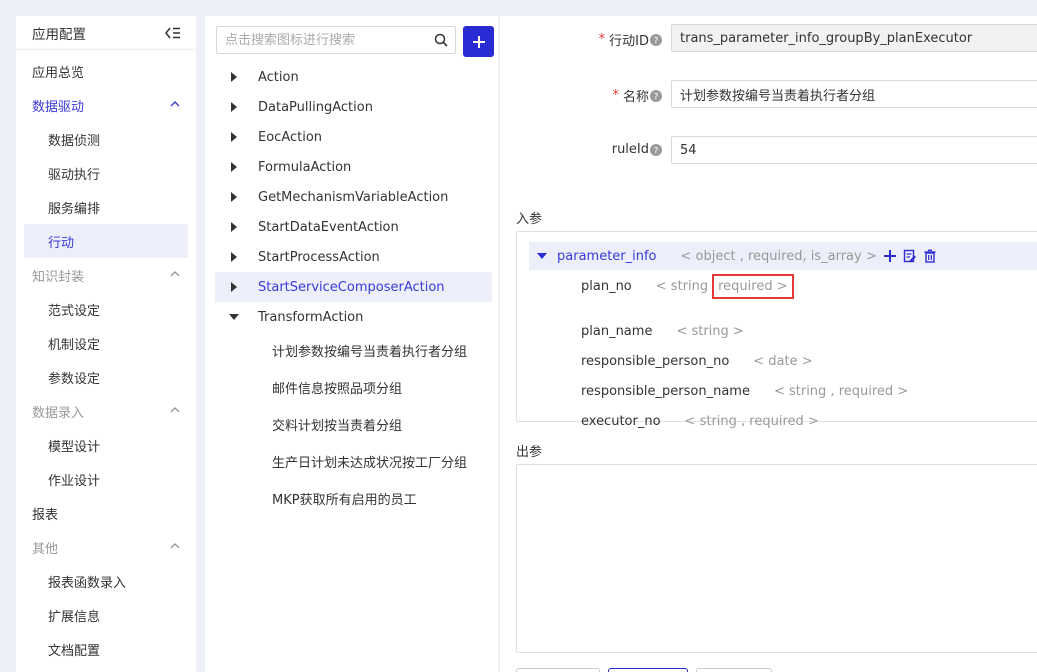  Describe the element at coordinates (710, 331) in the screenshot. I see `param-field-meta: < string >` at that location.